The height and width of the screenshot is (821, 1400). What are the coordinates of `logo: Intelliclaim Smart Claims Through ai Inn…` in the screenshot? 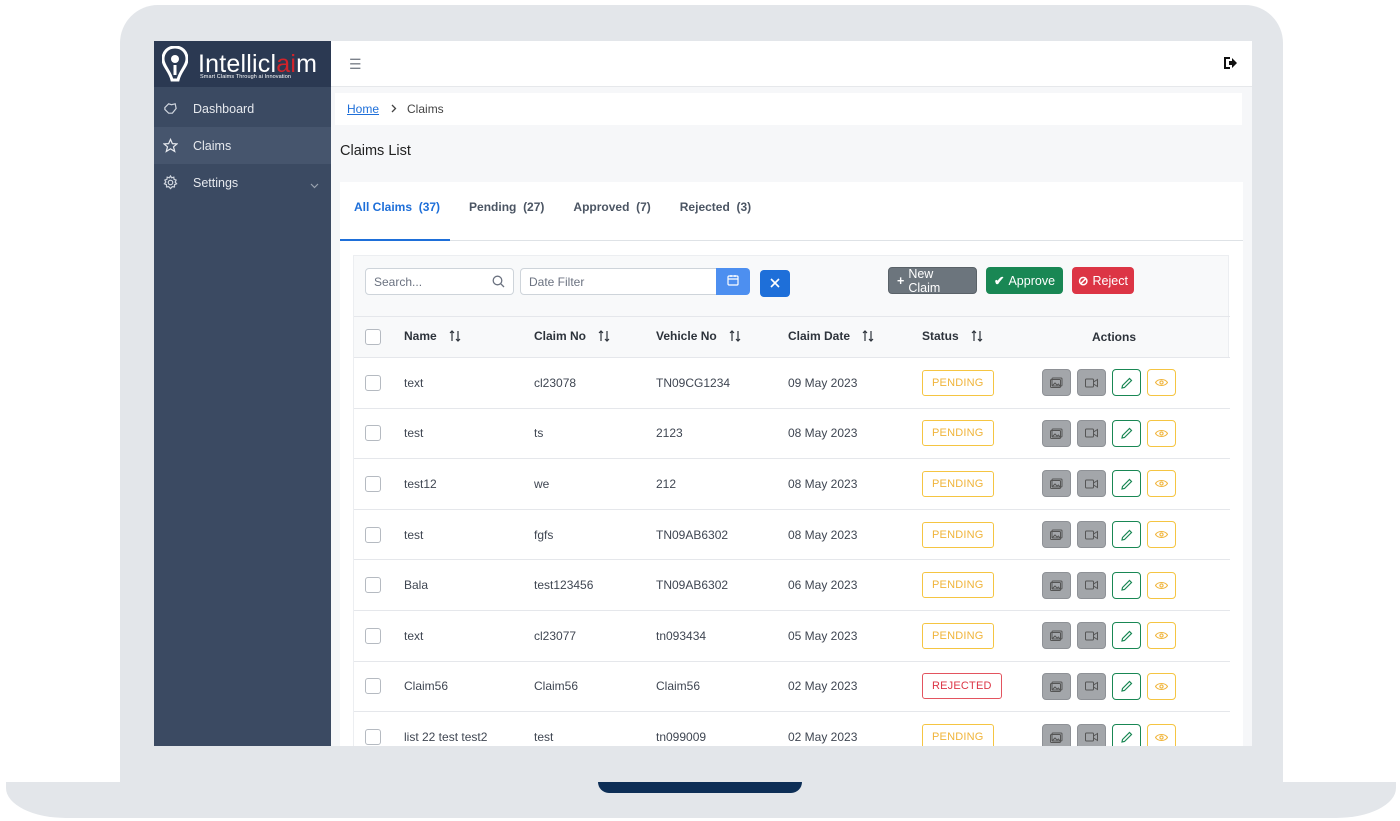 It's located at (242, 64).